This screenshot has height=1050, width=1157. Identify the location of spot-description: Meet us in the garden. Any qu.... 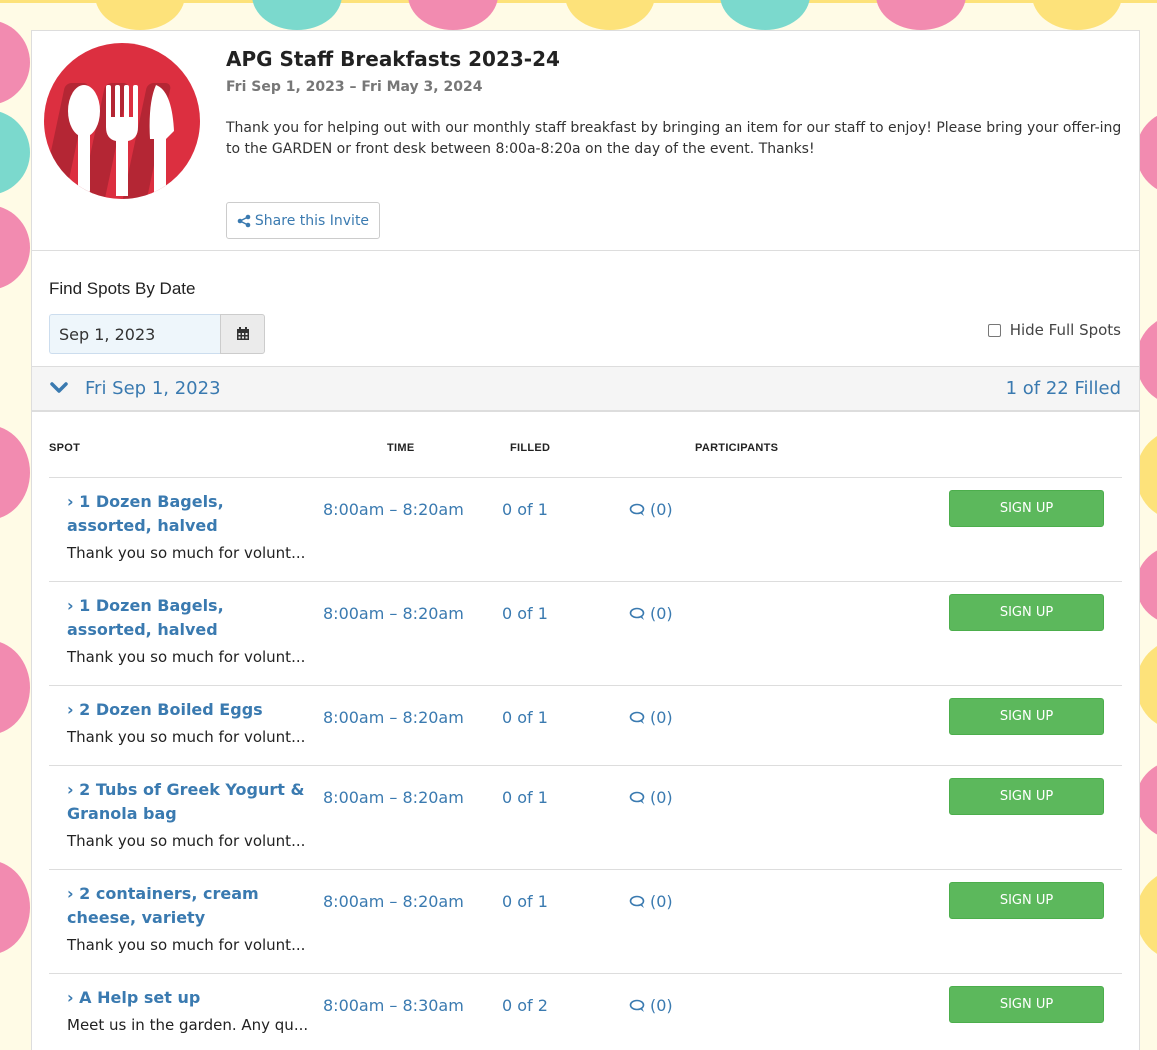
(188, 1025).